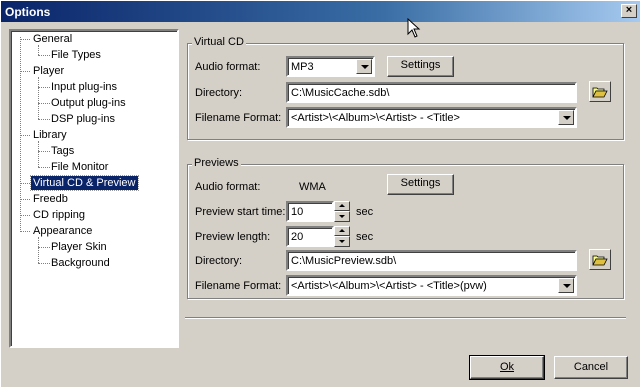 This screenshot has height=388, width=641. I want to click on ok-button: Ok, so click(507, 367).